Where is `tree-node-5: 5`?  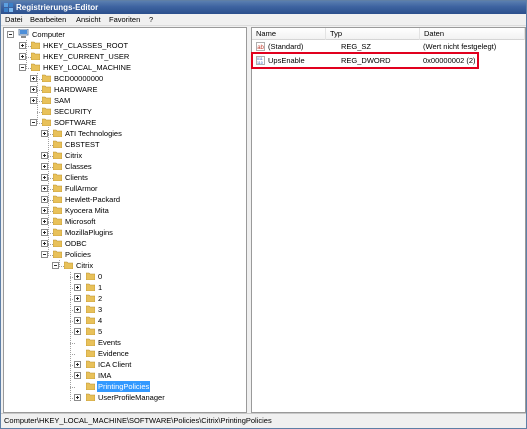 tree-node-5: 5 is located at coordinates (104, 331).